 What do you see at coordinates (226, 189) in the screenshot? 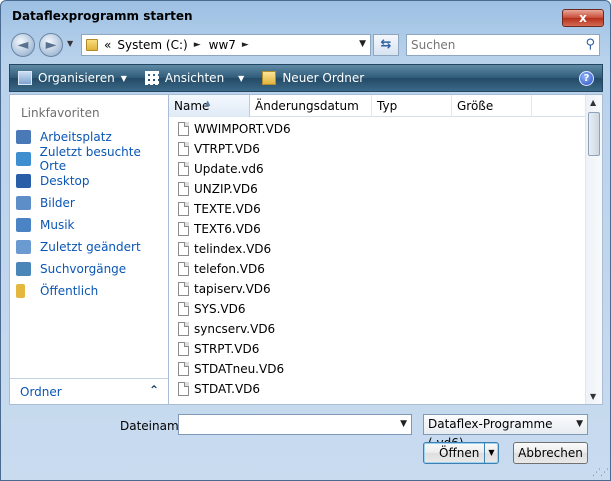
I see `file-name: UNZIP.VD6` at bounding box center [226, 189].